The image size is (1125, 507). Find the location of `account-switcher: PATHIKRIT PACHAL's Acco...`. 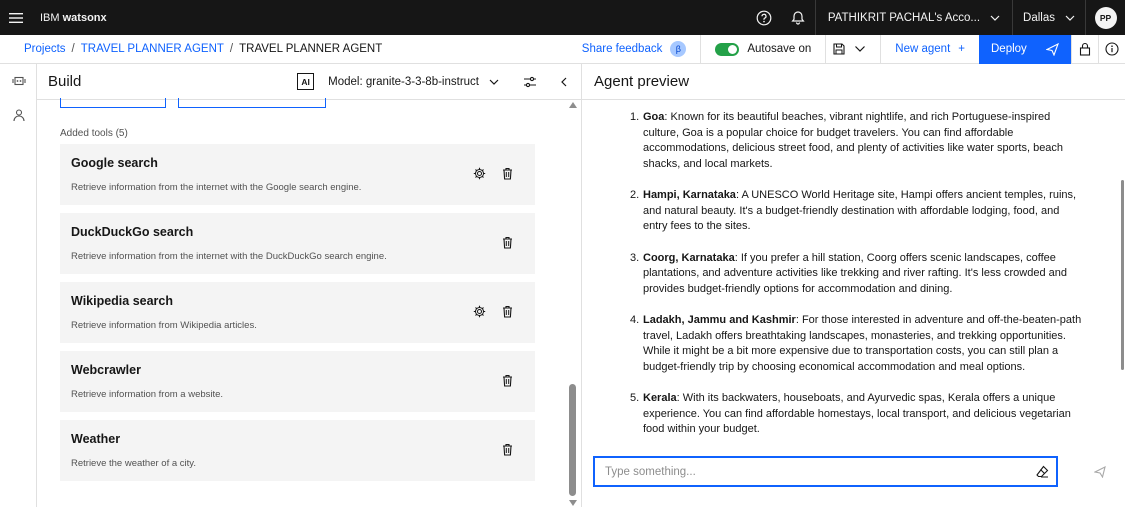

account-switcher: PATHIKRIT PACHAL's Acco... is located at coordinates (913, 17).